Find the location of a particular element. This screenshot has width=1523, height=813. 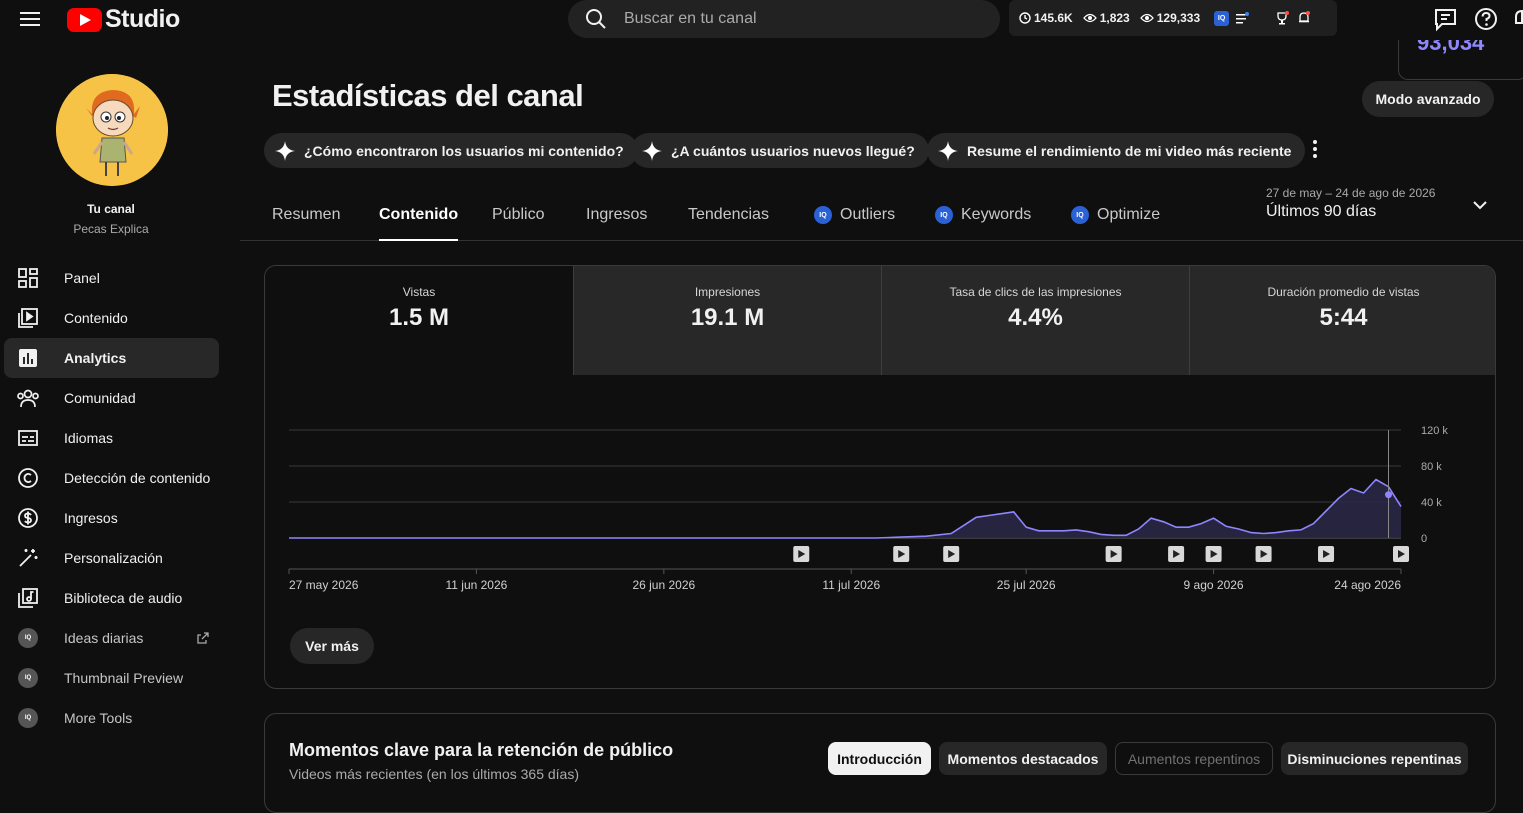

sidebar-item-content: Contenido is located at coordinates (111, 318).